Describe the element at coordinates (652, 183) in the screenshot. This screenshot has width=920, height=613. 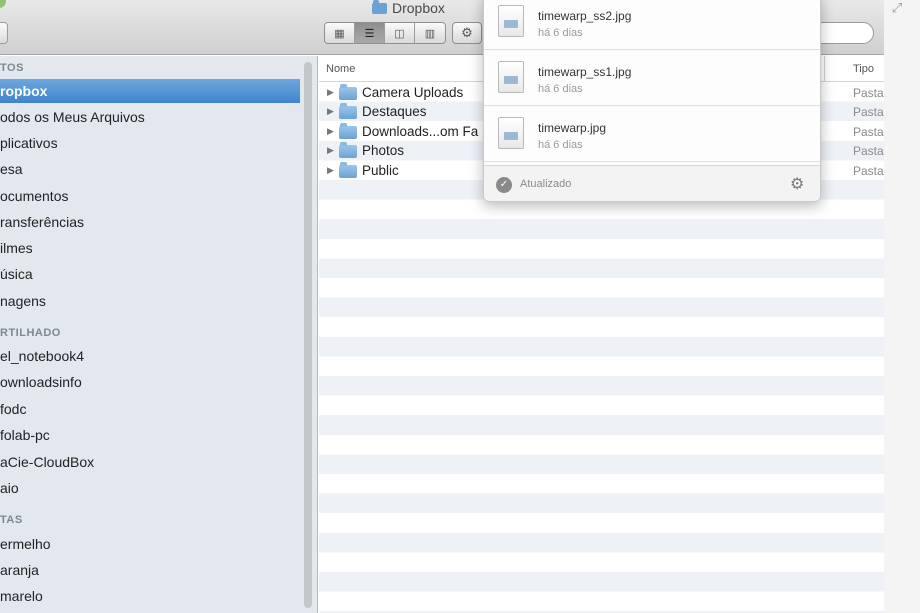
I see `popover-footer: ✓ Atualizado ⚙` at that location.